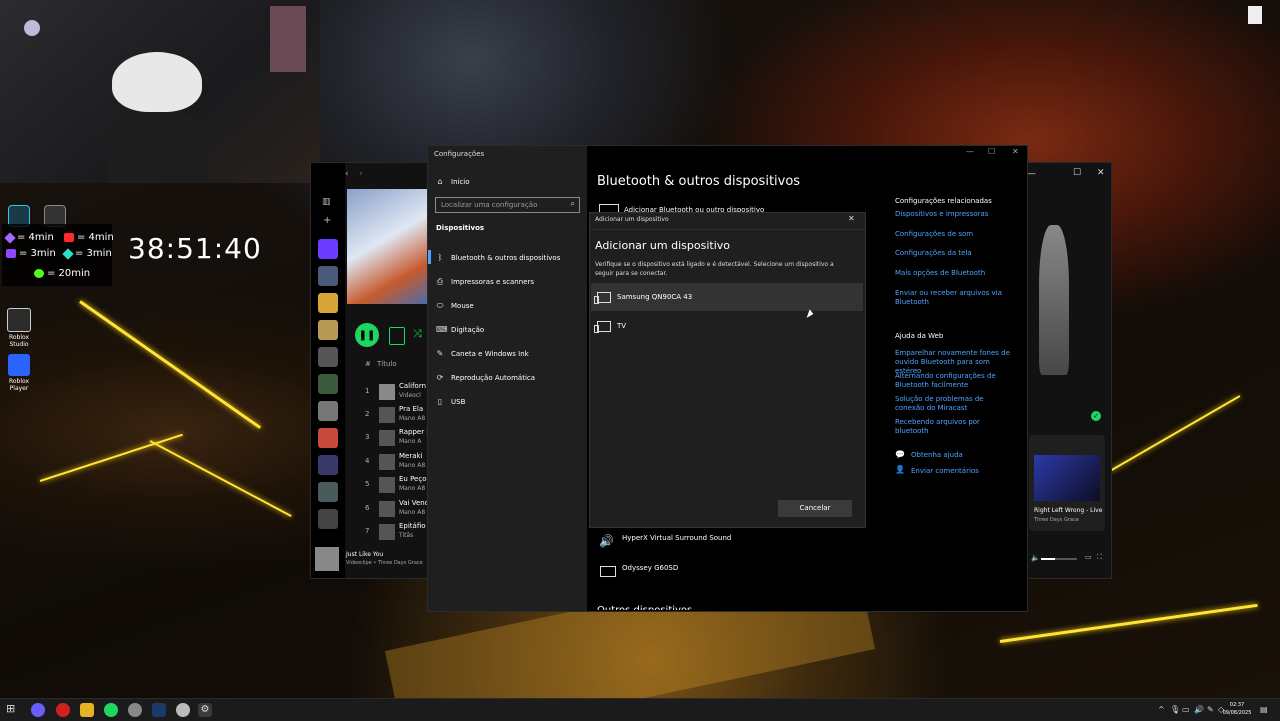 The width and height of the screenshot is (1280, 721). Describe the element at coordinates (954, 273) in the screenshot. I see `link-more-bluetooth: Mais opções de Bluetooth` at that location.